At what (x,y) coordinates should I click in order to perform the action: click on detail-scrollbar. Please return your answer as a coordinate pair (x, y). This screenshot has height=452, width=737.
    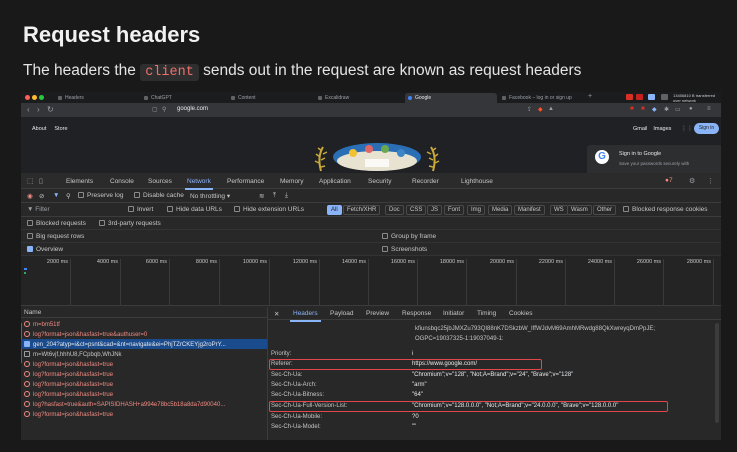
    Looking at the image, I should click on (717, 373).